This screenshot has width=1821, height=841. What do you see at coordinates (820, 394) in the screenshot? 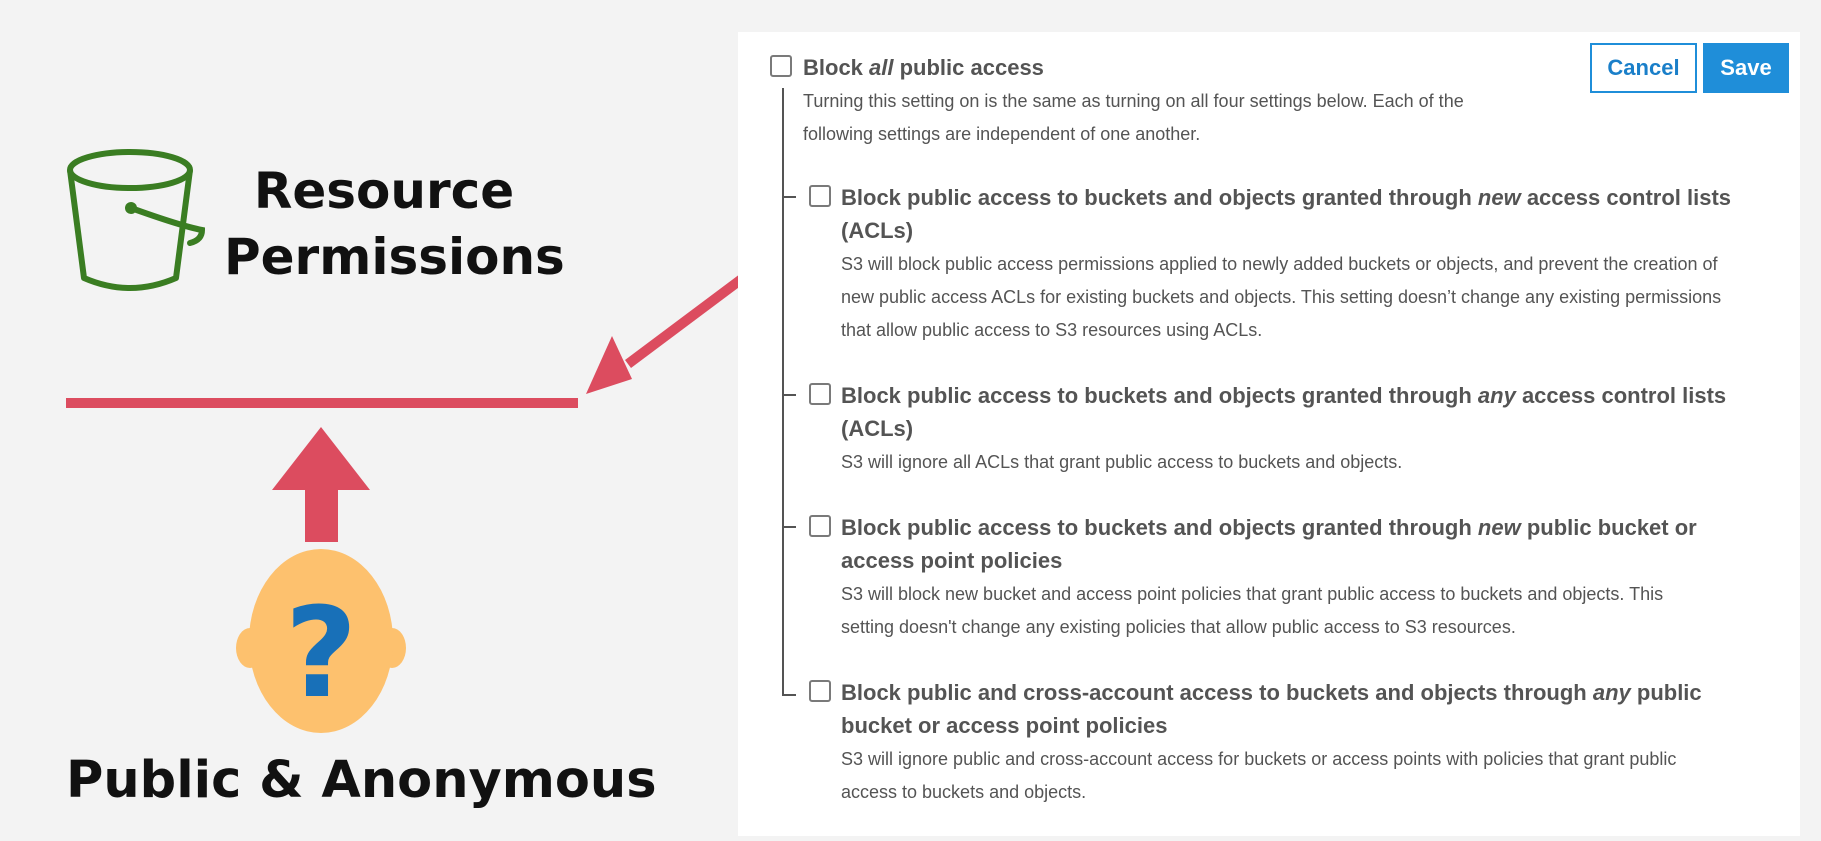
I see `block-any-acls-checkbox` at bounding box center [820, 394].